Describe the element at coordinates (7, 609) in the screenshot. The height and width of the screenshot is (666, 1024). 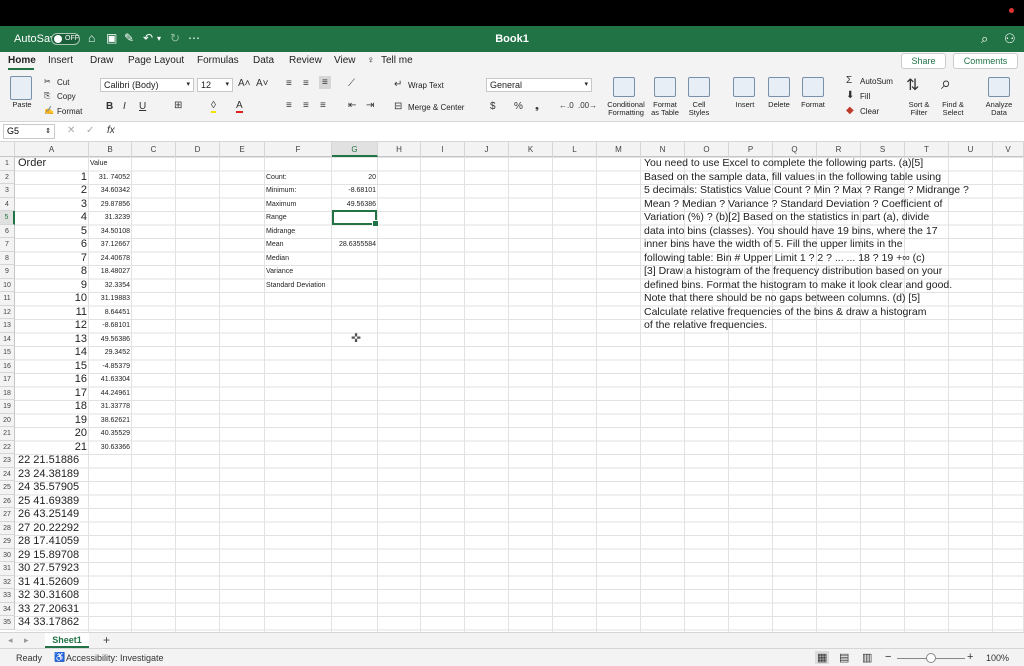
I see `row-header-34: 34` at that location.